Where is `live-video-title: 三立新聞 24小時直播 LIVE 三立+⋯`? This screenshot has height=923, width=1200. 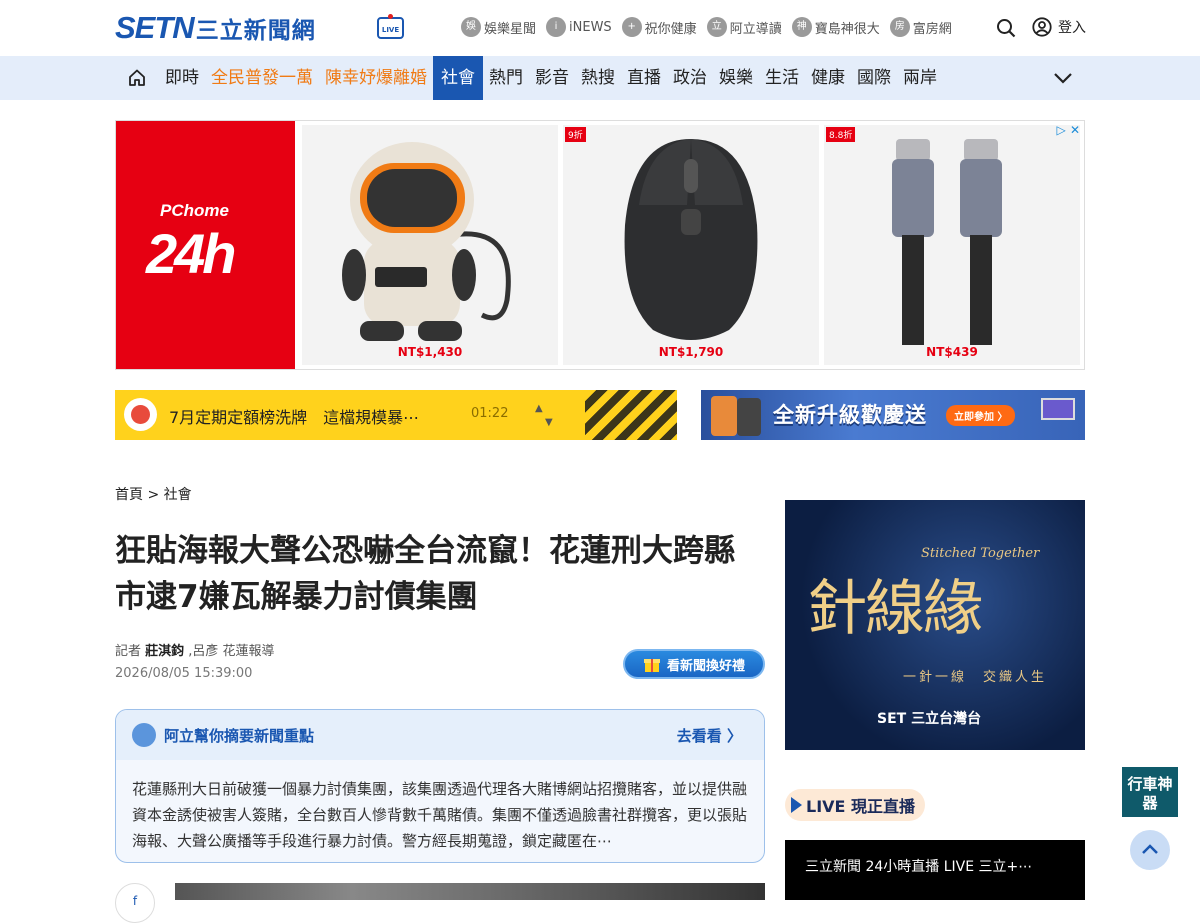 live-video-title: 三立新聞 24小時直播 LIVE 三立+⋯ is located at coordinates (918, 866).